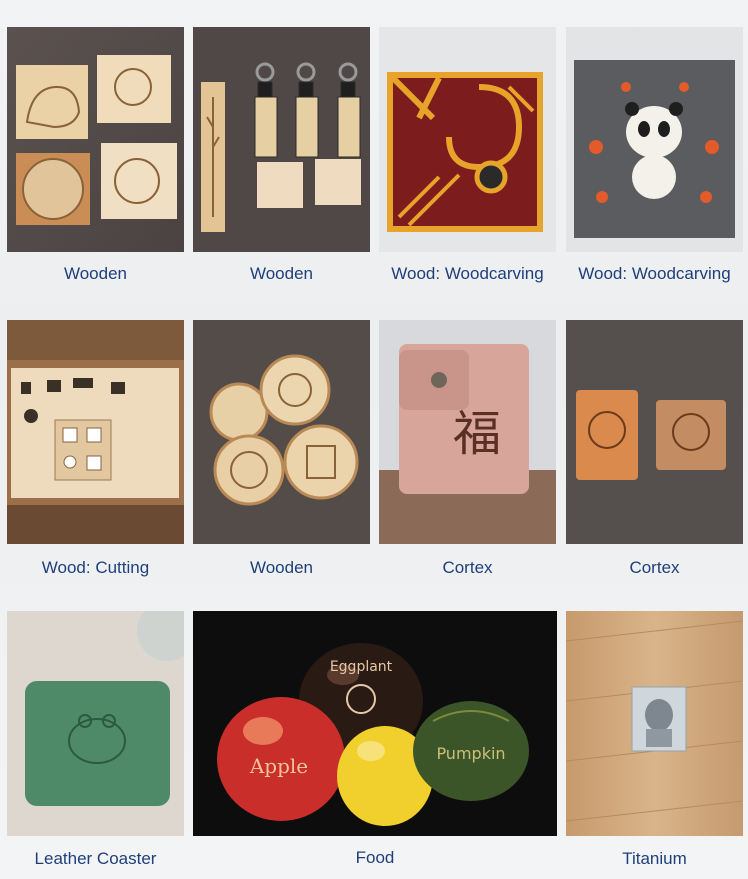 The image size is (748, 879). Describe the element at coordinates (95, 567) in the screenshot. I see `caption-5: Wood: Cutting` at that location.